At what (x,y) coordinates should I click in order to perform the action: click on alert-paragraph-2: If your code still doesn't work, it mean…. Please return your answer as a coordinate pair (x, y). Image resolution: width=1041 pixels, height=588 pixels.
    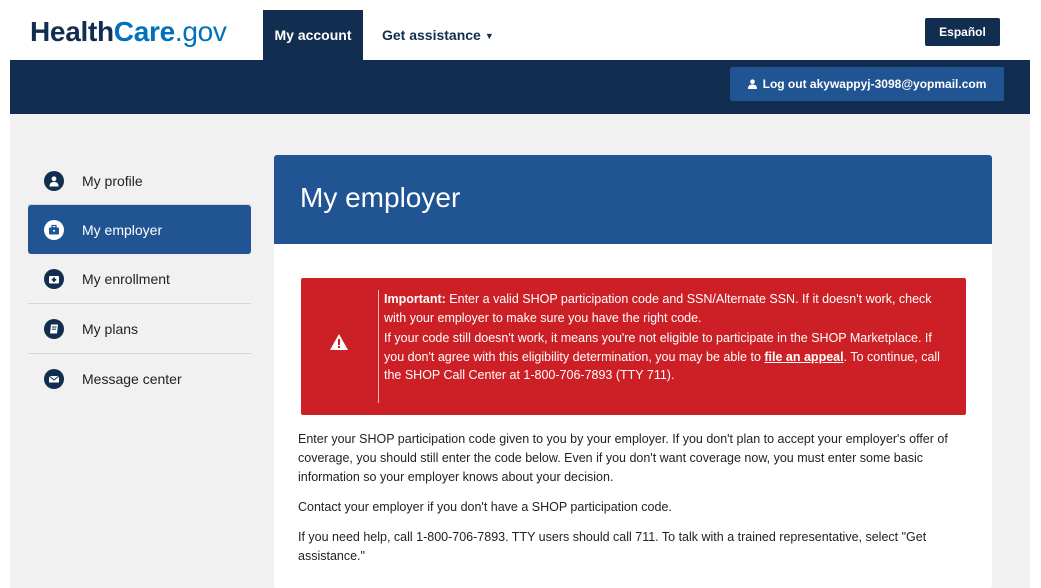
    Looking at the image, I should click on (669, 357).